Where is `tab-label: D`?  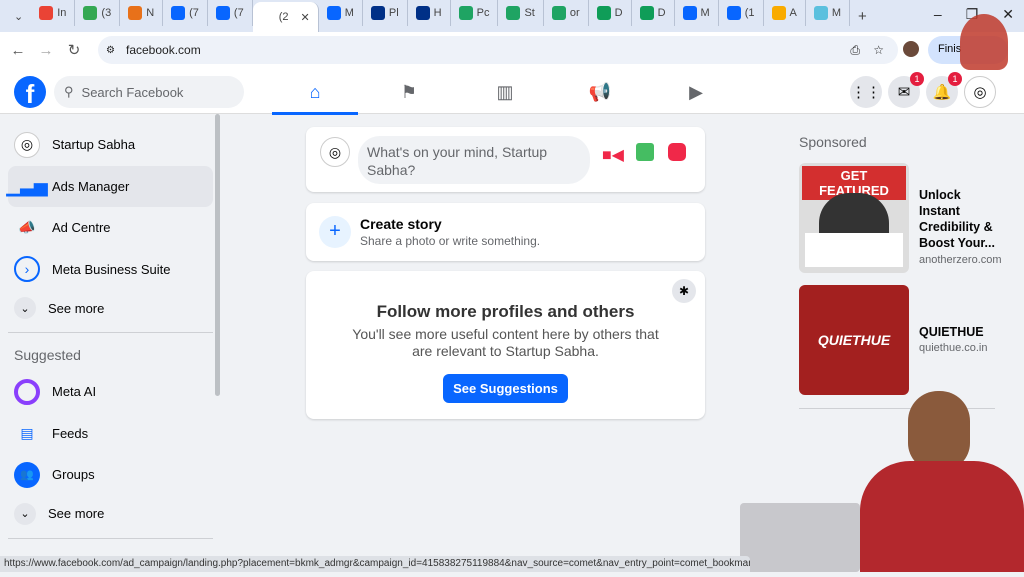 tab-label: D is located at coordinates (661, 13).